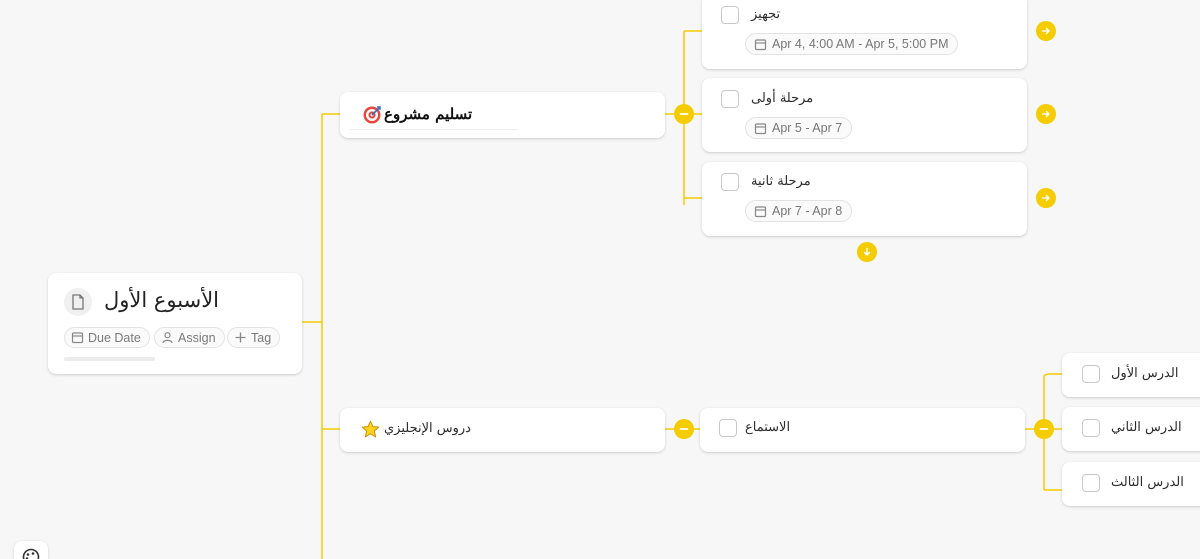 This screenshot has height=559, width=1200. What do you see at coordinates (175, 323) in the screenshot?
I see `root-card: الأسبوع الأول Due Date Assign Tag` at bounding box center [175, 323].